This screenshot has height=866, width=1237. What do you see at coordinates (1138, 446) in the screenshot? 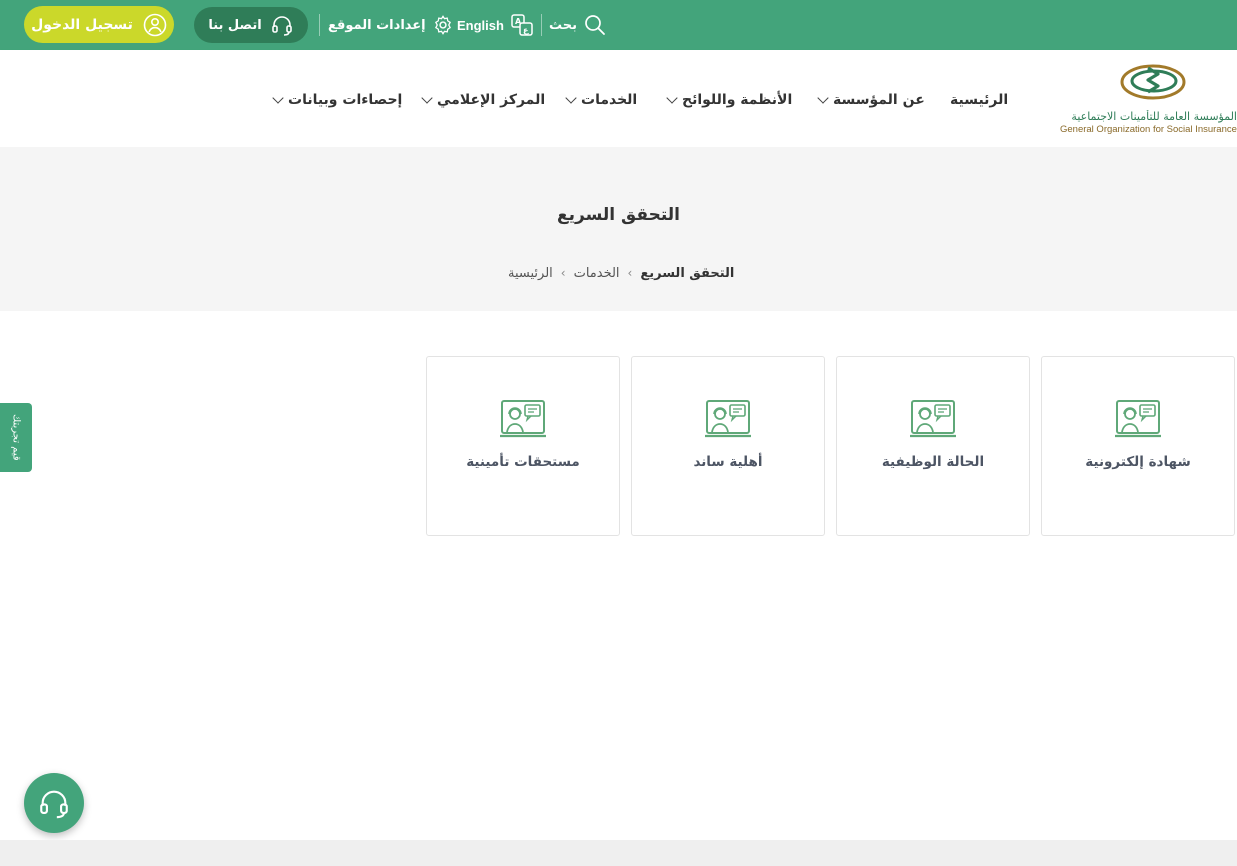
I see `card-e-certificate: شهادة إلكترونية` at bounding box center [1138, 446].